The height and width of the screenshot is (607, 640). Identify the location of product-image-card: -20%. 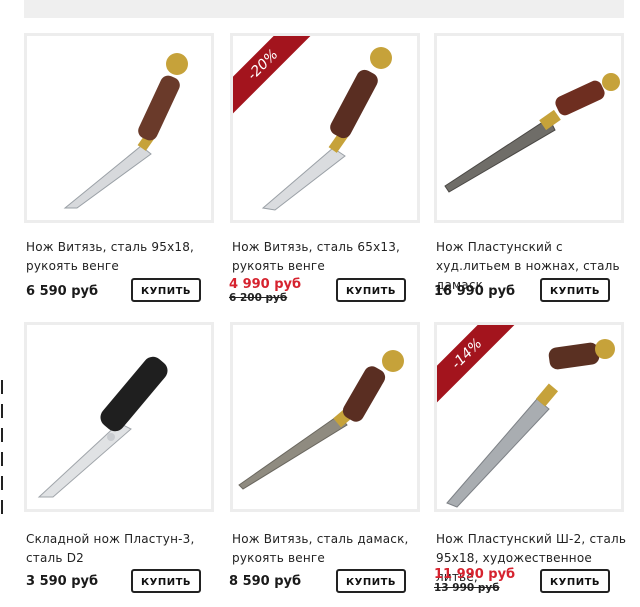
(325, 128).